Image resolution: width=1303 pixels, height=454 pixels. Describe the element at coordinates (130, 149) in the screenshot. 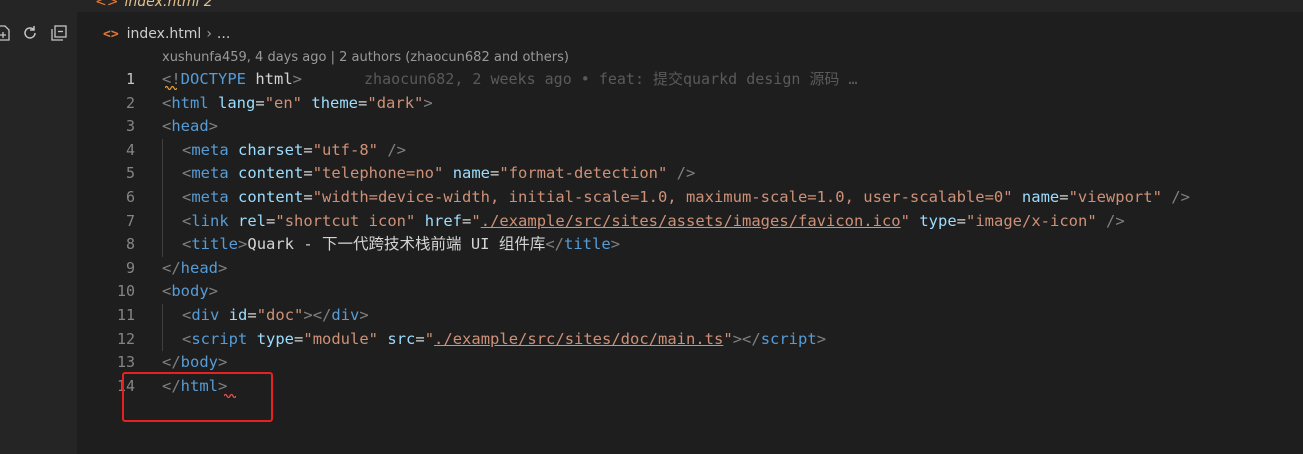

I see `line-number: 4` at that location.